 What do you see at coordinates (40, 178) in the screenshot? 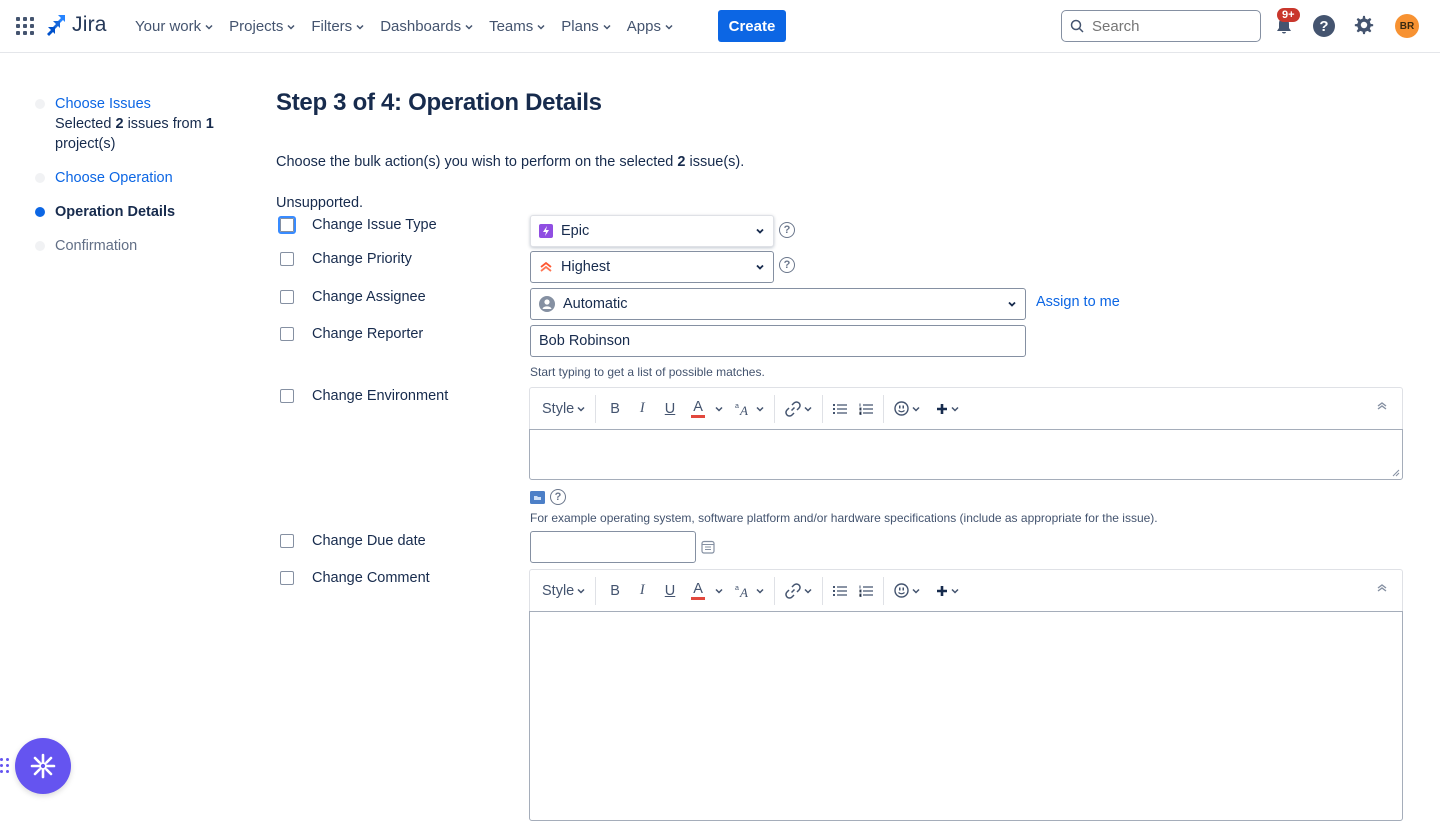
I see `step-dot` at bounding box center [40, 178].